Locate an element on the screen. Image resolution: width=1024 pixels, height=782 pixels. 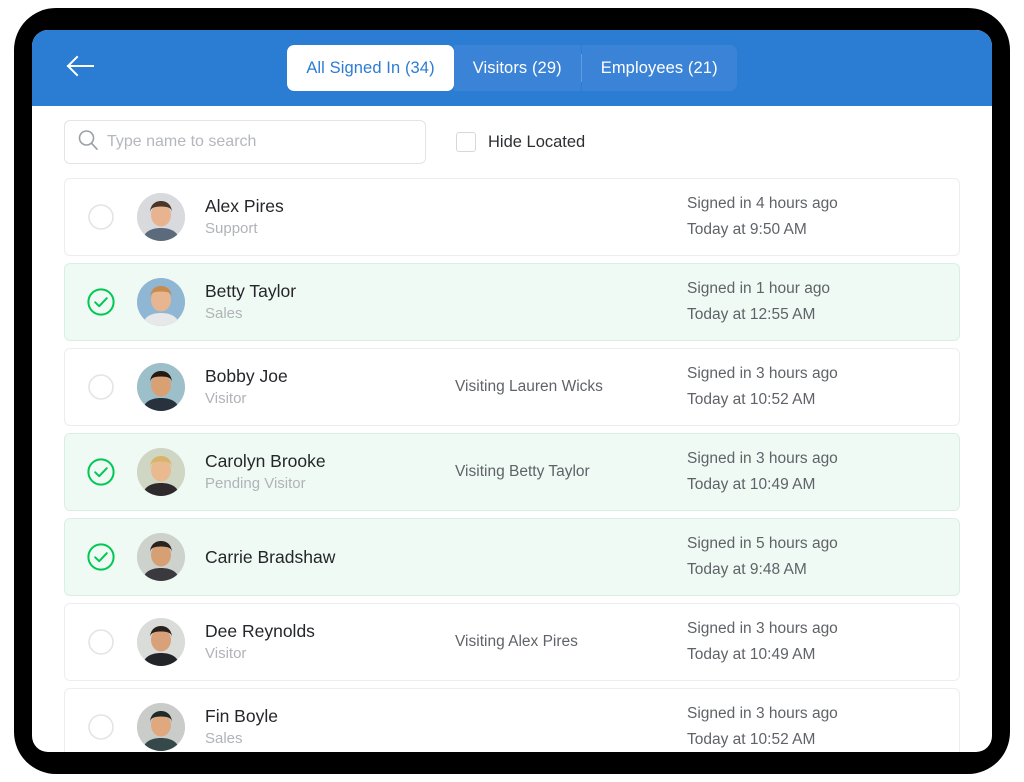
row-visiting: Visiting Betty Taylor is located at coordinates (522, 471).